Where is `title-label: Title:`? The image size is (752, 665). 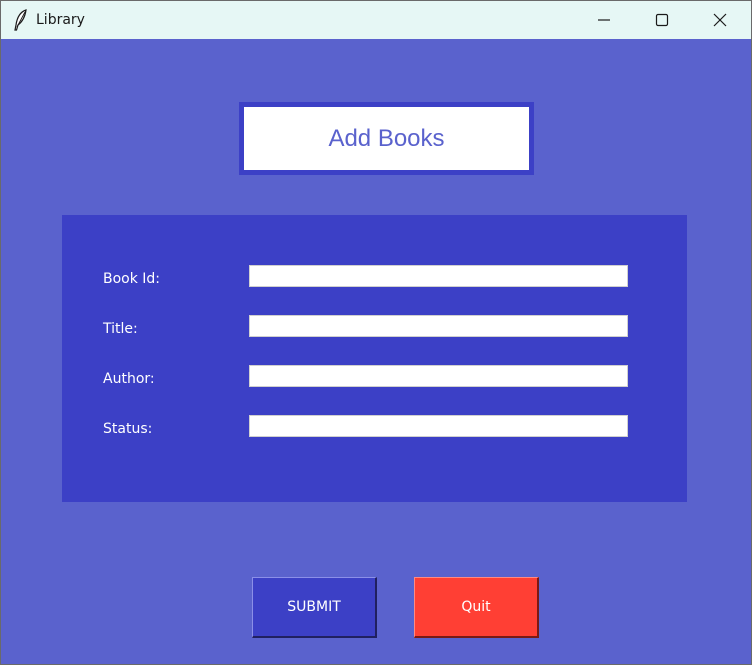
title-label: Title: is located at coordinates (120, 329).